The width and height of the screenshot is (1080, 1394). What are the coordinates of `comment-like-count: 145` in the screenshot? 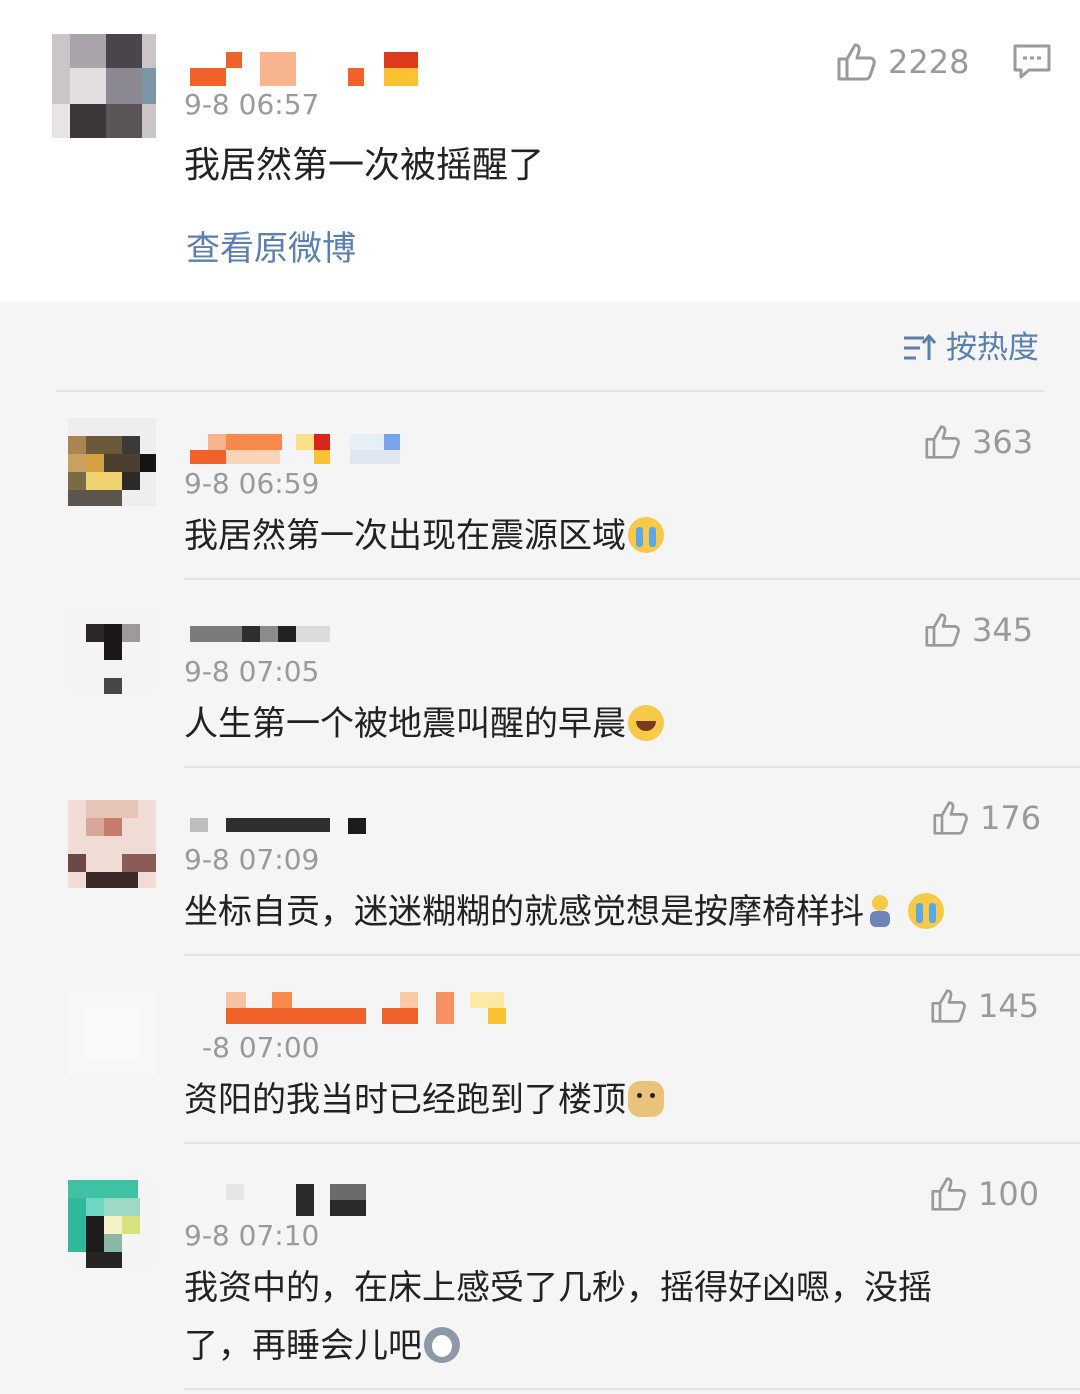 It's located at (1009, 1006).